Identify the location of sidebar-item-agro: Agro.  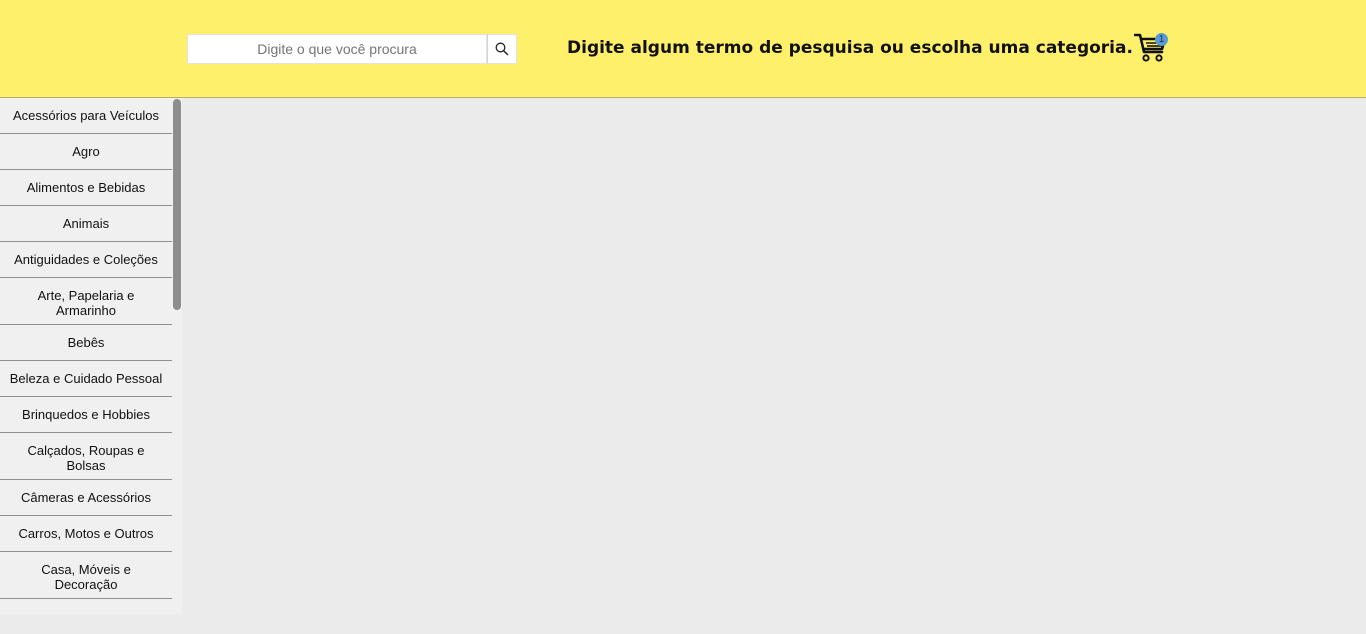
(86, 152).